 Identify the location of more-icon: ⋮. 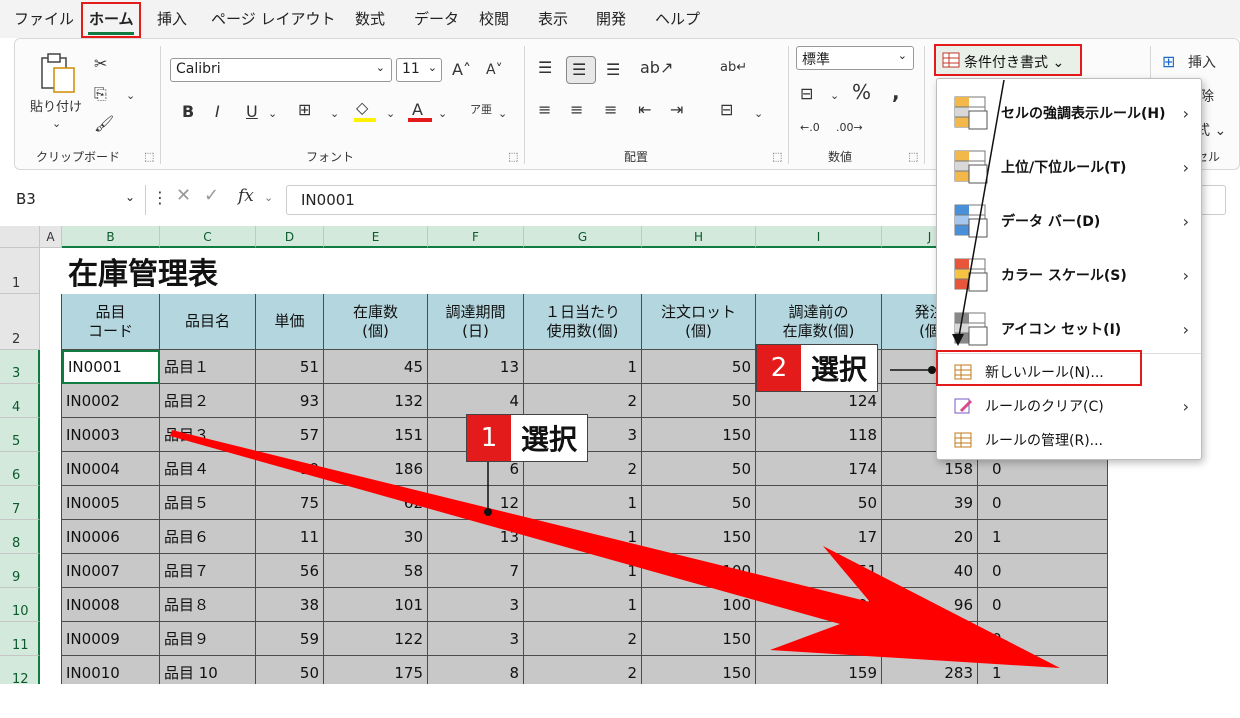
(160, 198).